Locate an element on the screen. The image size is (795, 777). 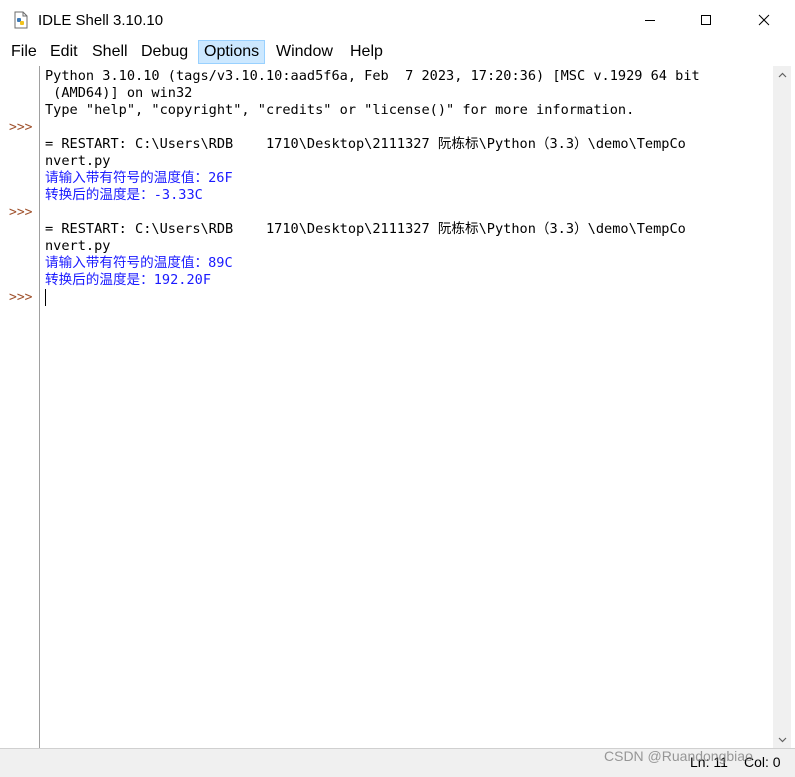
minimize-button is located at coordinates (650, 20).